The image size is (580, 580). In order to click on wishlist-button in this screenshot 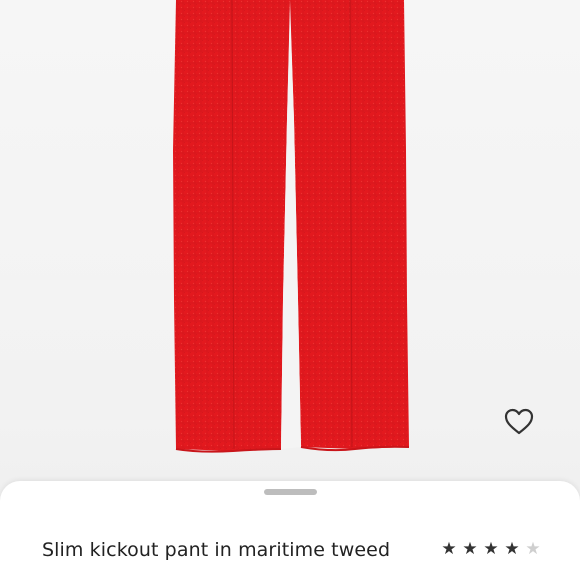, I will do `click(519, 422)`.